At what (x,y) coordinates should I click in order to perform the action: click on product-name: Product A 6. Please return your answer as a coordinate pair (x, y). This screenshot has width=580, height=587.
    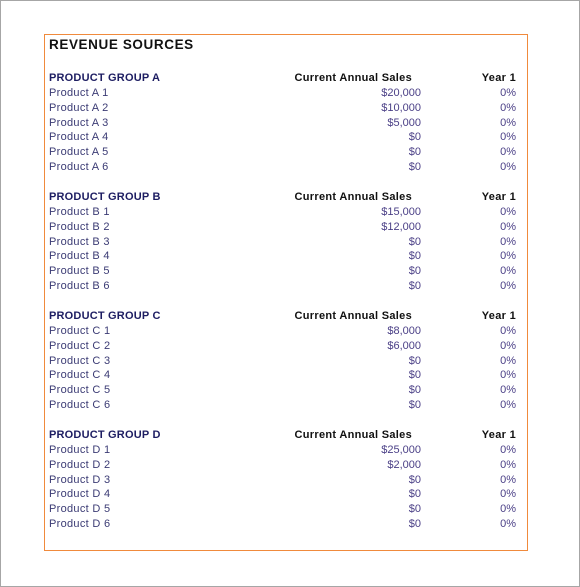
    Looking at the image, I should click on (79, 167).